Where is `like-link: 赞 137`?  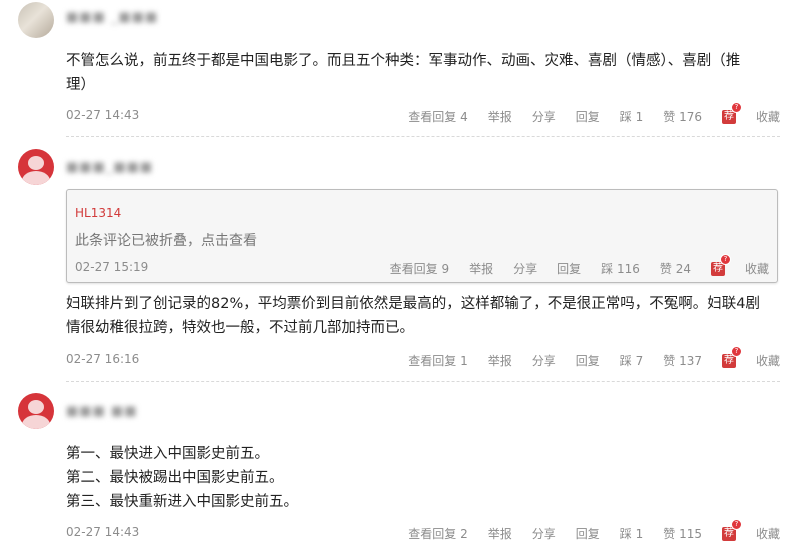 like-link: 赞 137 is located at coordinates (682, 360).